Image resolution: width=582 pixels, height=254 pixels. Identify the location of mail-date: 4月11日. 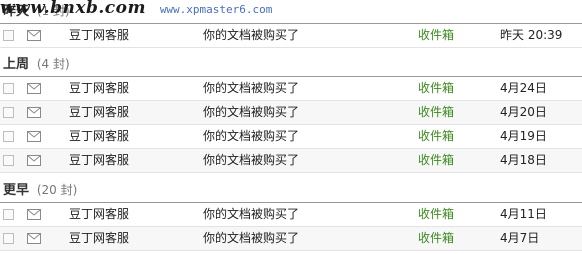
(523, 214).